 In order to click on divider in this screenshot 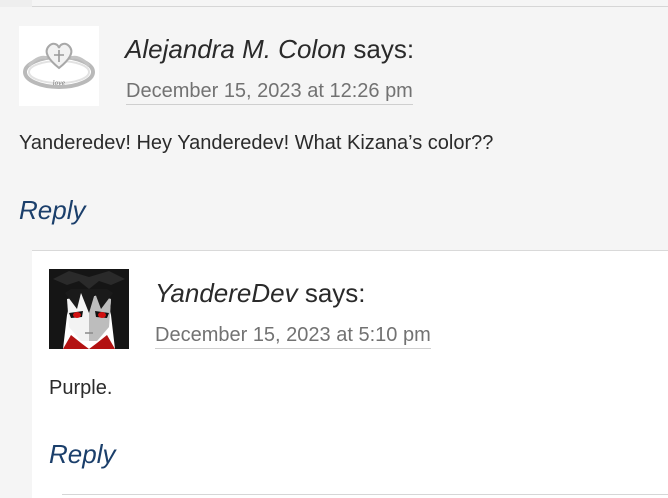, I will do `click(365, 494)`.